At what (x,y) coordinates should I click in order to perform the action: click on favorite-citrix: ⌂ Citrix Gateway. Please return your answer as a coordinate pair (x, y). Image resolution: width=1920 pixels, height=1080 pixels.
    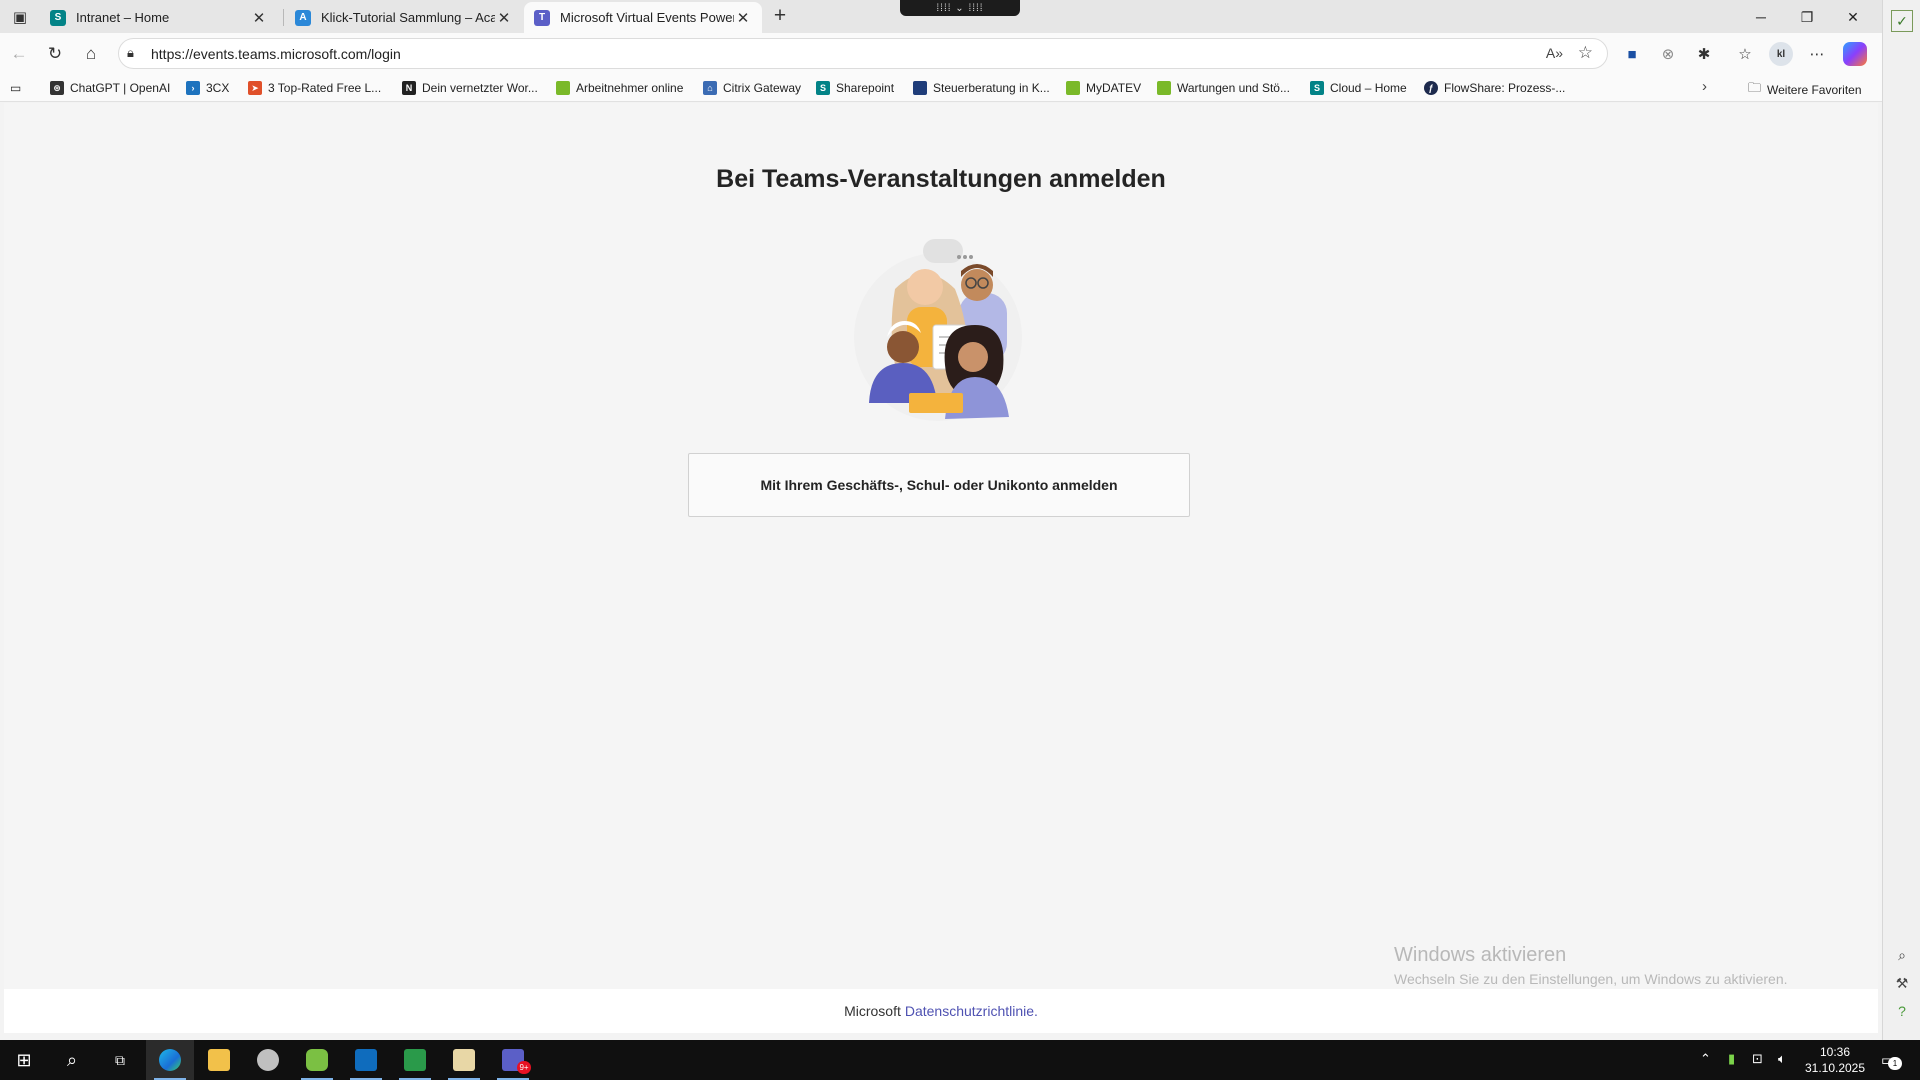
    Looking at the image, I should click on (752, 88).